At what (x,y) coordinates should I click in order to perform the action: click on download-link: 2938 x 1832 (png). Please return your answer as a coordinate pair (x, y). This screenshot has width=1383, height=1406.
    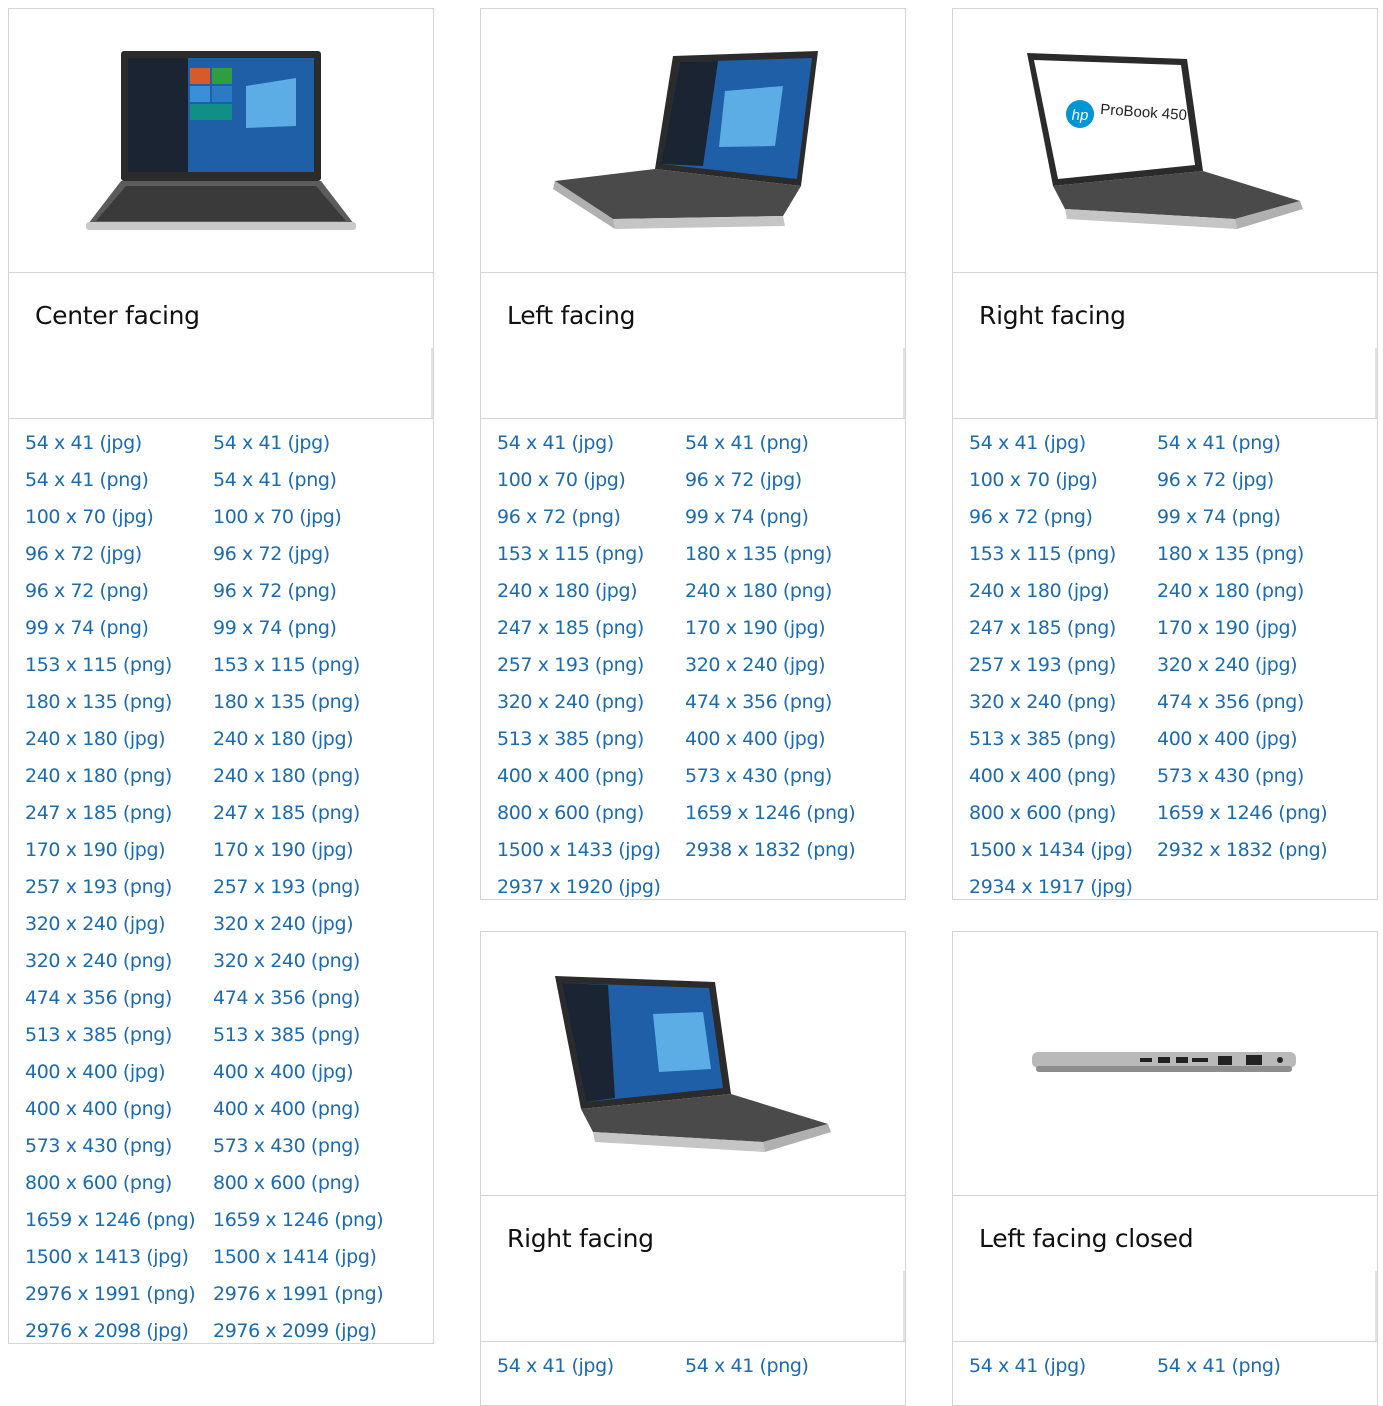
    Looking at the image, I should click on (779, 850).